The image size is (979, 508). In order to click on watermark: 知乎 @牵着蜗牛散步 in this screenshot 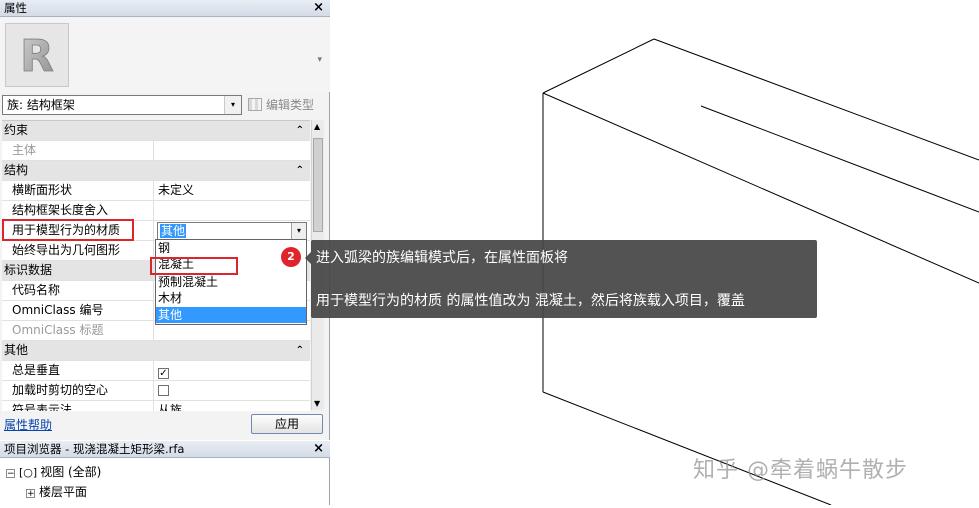, I will do `click(800, 470)`.